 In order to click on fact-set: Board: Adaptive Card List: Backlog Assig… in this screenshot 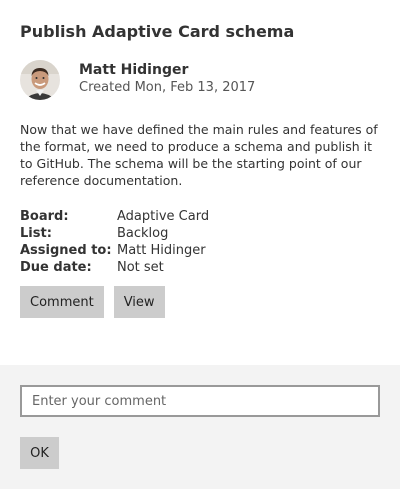, I will do `click(200, 242)`.